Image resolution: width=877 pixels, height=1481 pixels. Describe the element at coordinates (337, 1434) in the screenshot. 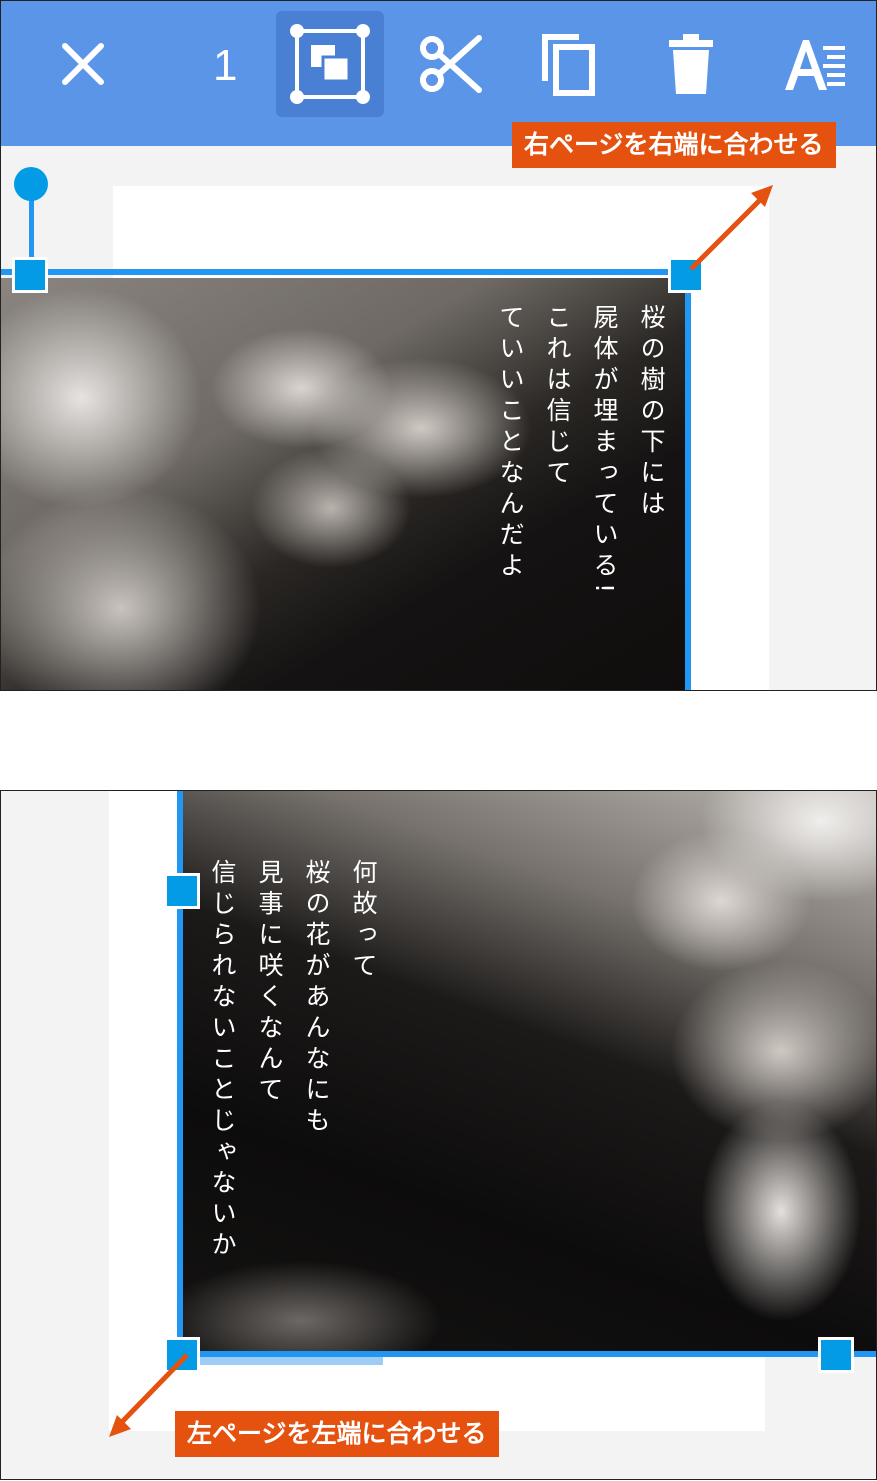

I see `left-align-callout: 左ページを左端に合わせる` at that location.